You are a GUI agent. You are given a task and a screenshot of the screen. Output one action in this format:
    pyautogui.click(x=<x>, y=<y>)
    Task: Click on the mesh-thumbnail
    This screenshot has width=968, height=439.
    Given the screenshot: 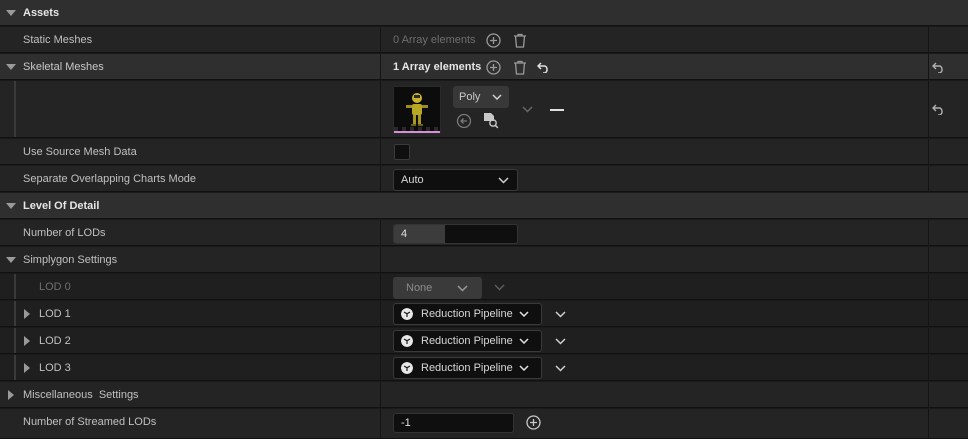 What is the action you would take?
    pyautogui.click(x=417, y=110)
    